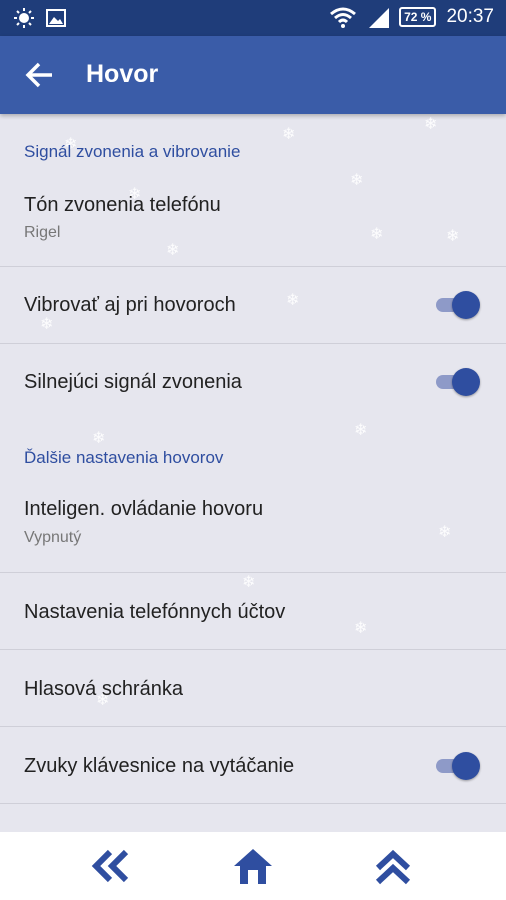 This screenshot has height=900, width=506. Describe the element at coordinates (470, 16) in the screenshot. I see `clock: 20:37` at that location.